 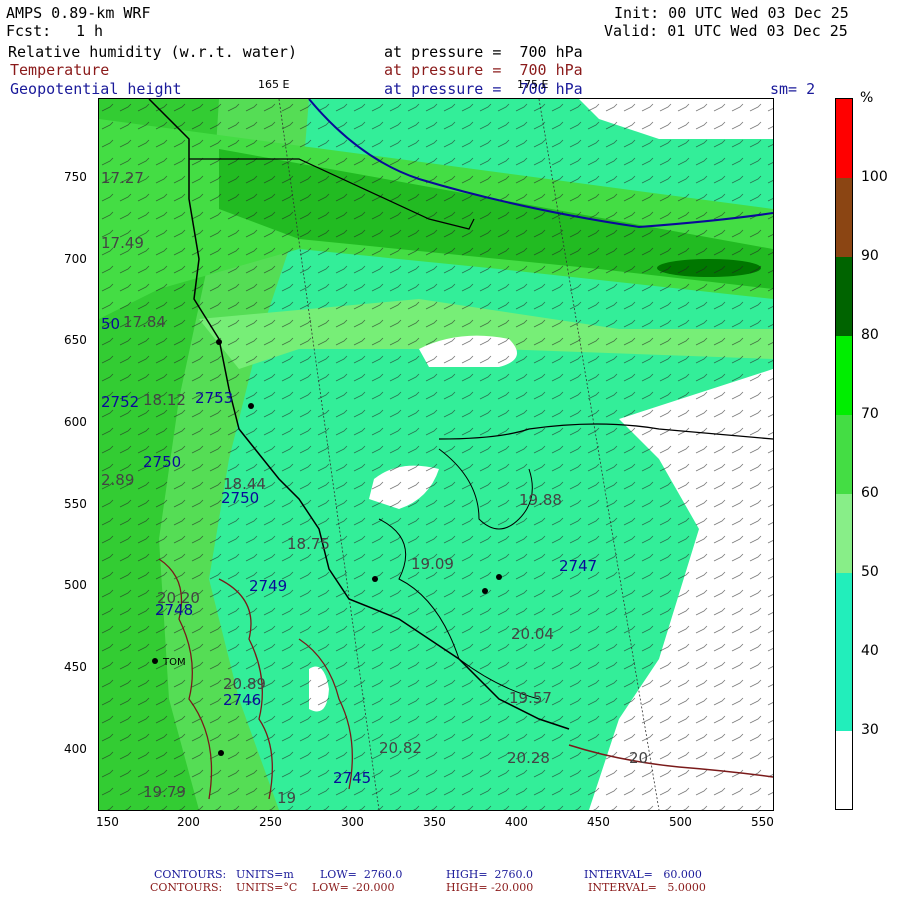 What do you see at coordinates (870, 651) in the screenshot?
I see `colorbar-label: 40` at bounding box center [870, 651].